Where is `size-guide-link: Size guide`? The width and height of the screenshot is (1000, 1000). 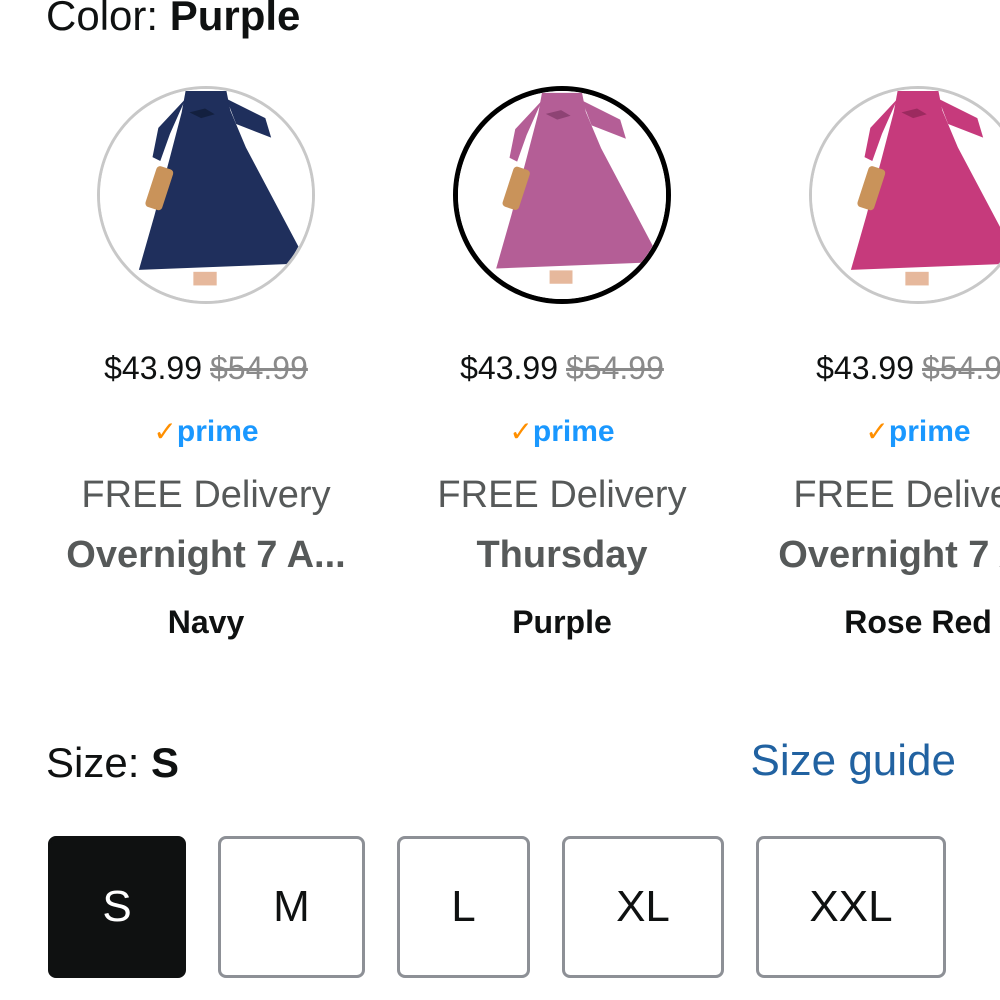
size-guide-link: Size guide is located at coordinates (853, 761).